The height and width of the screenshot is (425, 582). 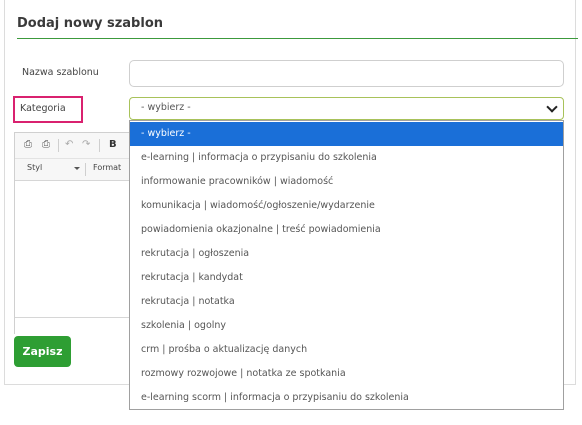 I want to click on dropdown-option: rekrutacja | kandydat, so click(x=346, y=278).